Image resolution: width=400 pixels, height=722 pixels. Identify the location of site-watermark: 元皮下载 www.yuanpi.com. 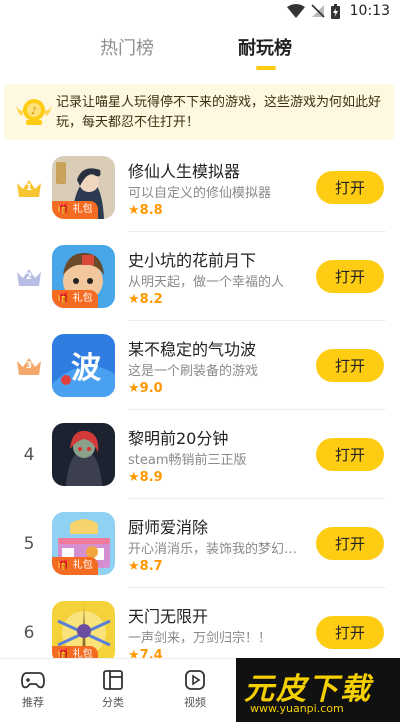
(318, 690).